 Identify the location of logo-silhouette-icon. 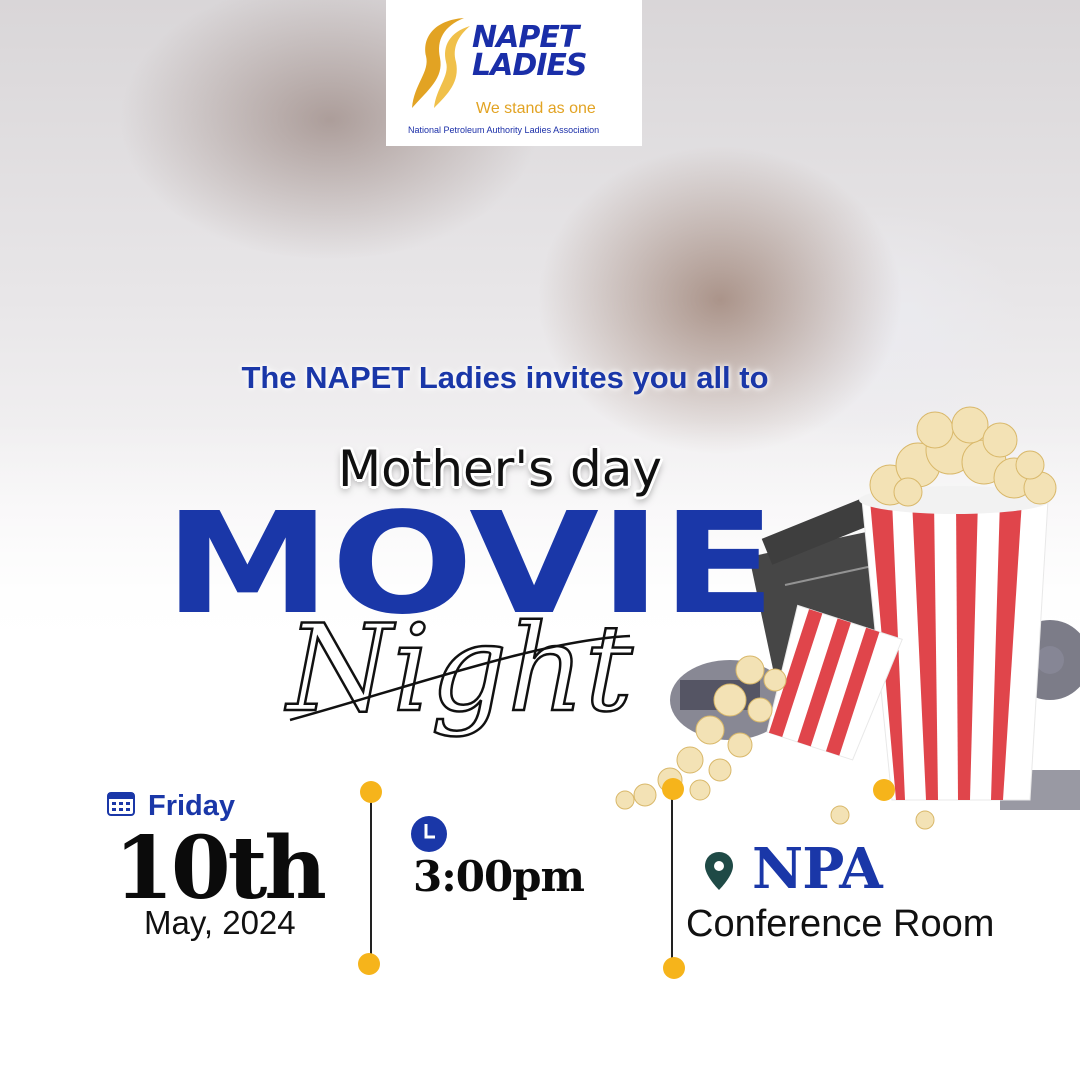
(441, 63).